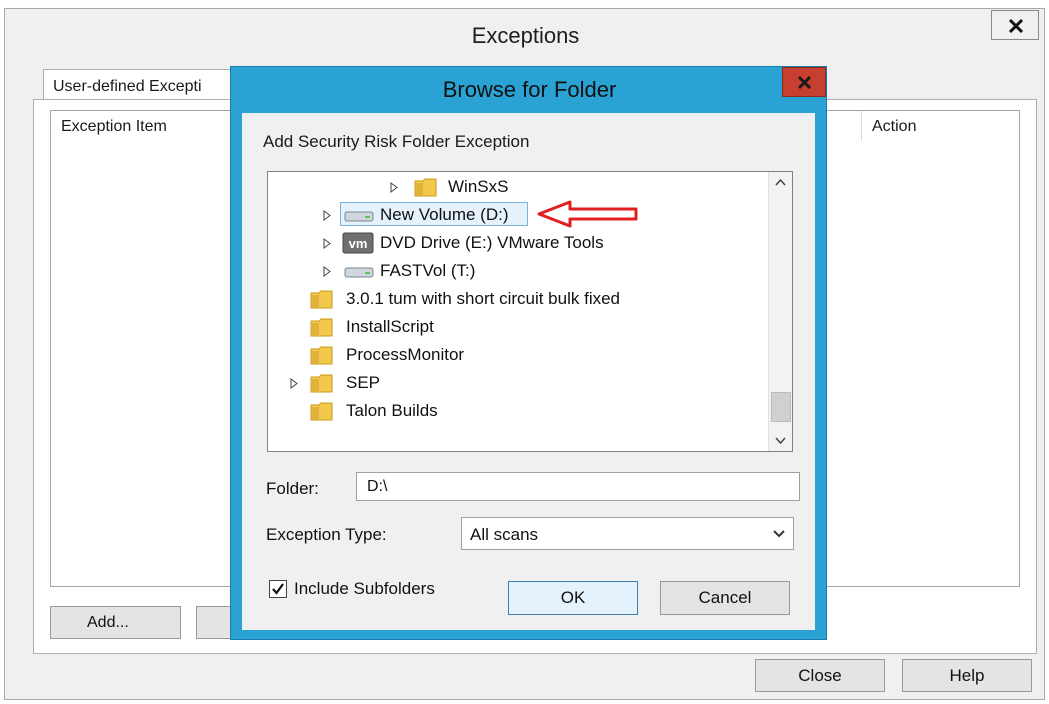  Describe the element at coordinates (518, 187) in the screenshot. I see `tree-node-winsxs: WinSxS` at that location.